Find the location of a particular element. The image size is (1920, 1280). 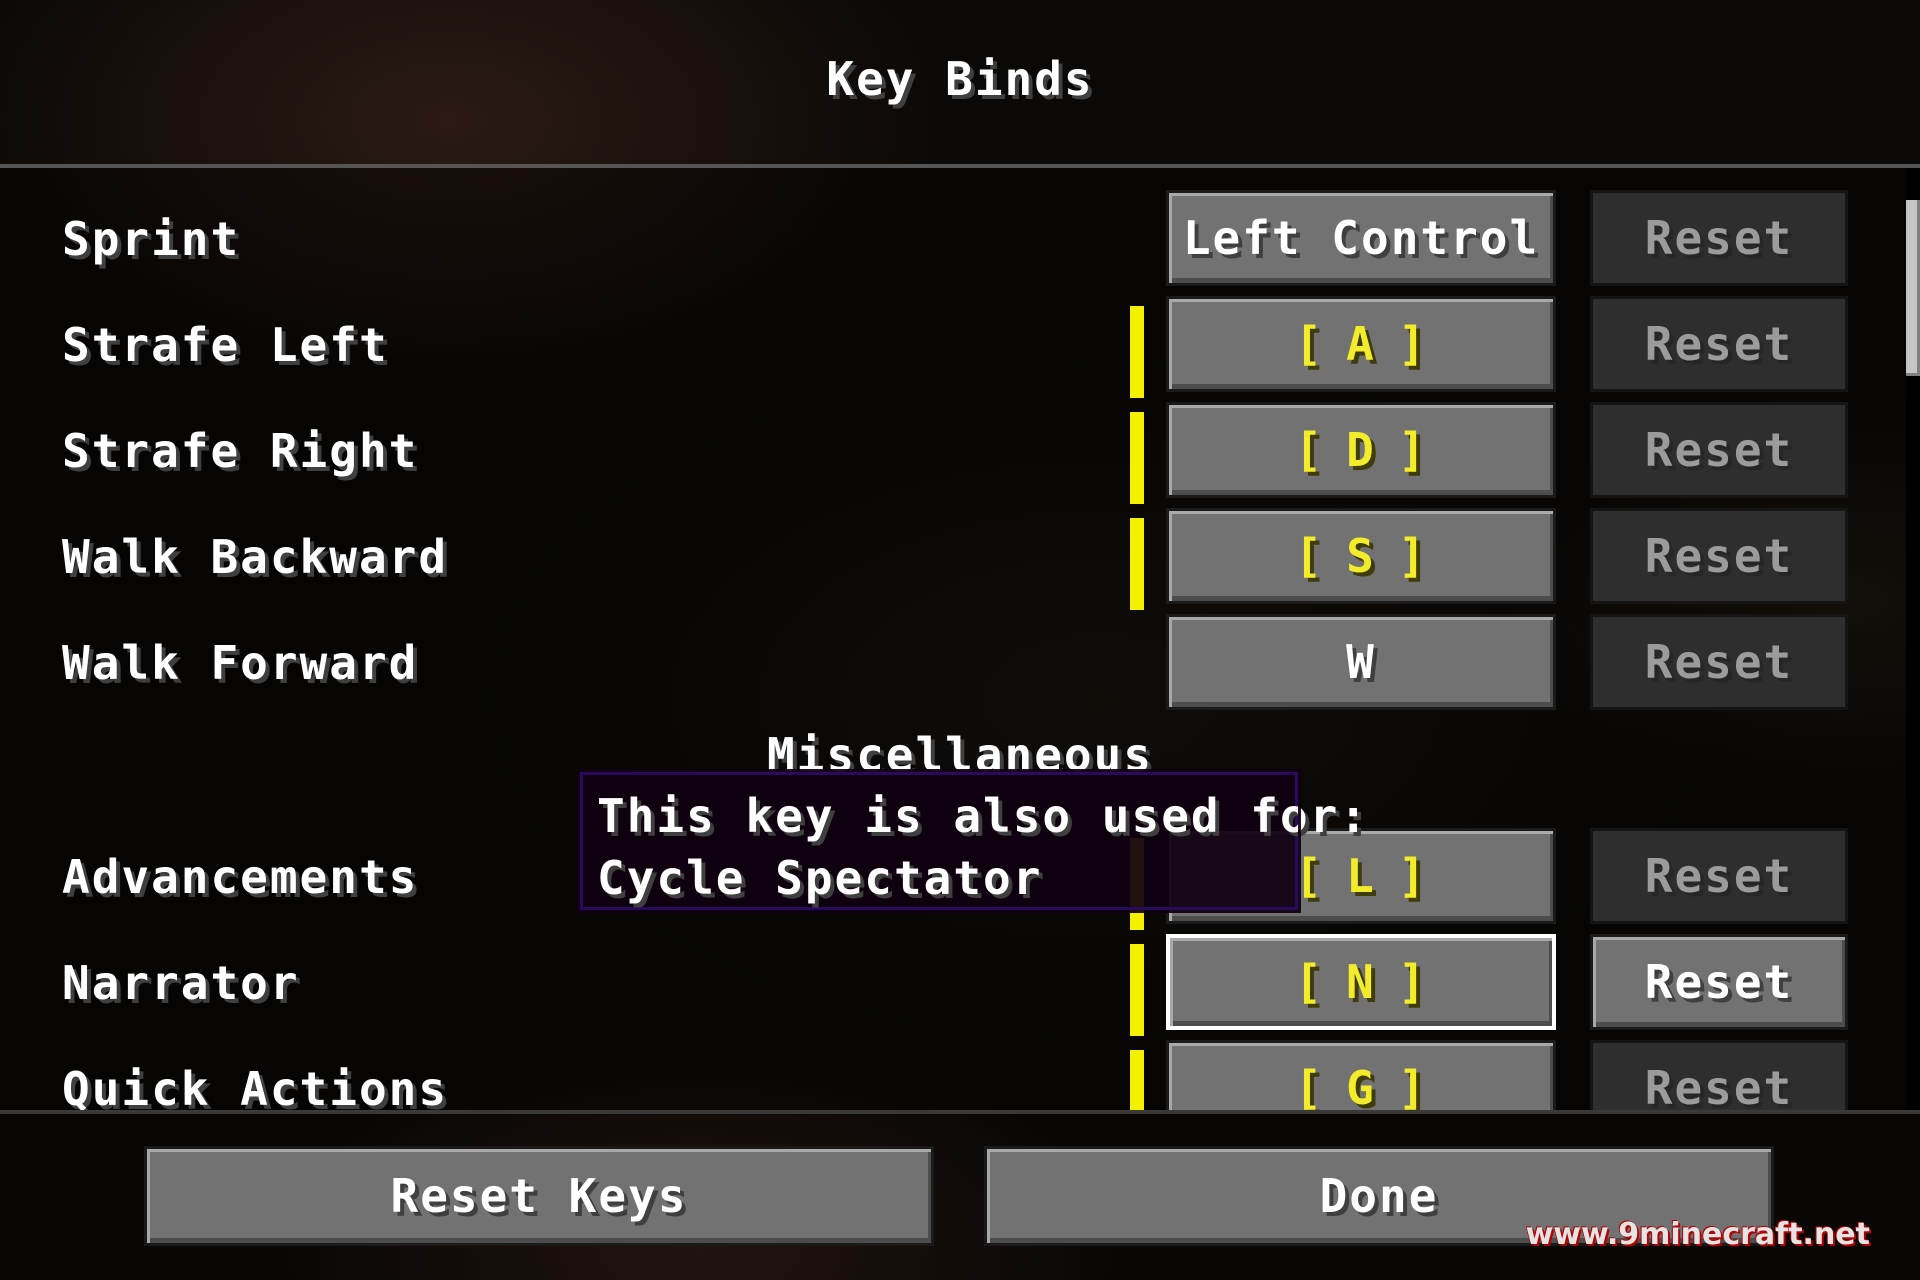

keybind-button-walk-forward: W is located at coordinates (1361, 662).